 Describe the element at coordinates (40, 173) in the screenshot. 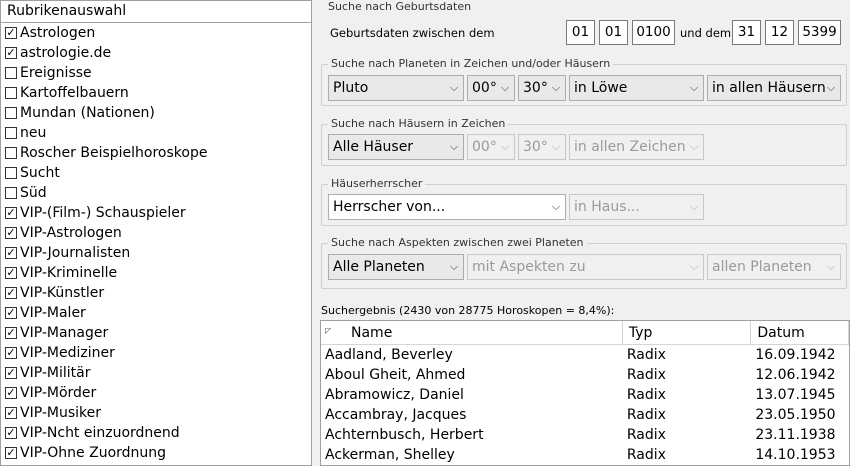

I see `category-label: Sucht` at that location.